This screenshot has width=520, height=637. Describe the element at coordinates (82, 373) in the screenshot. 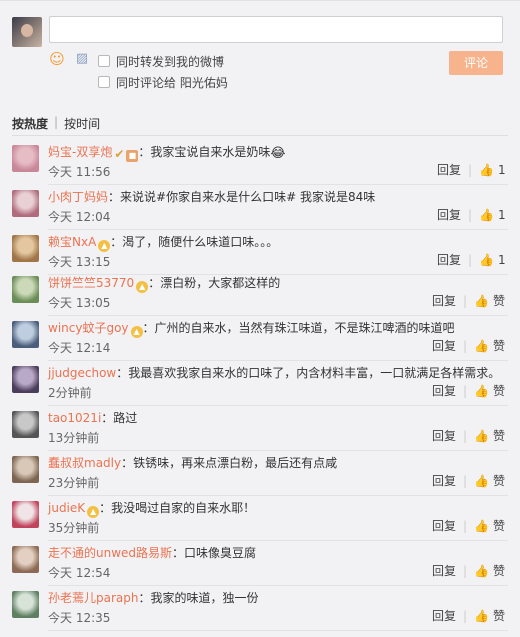

I see `commenter-name-link: jjudgechow` at that location.